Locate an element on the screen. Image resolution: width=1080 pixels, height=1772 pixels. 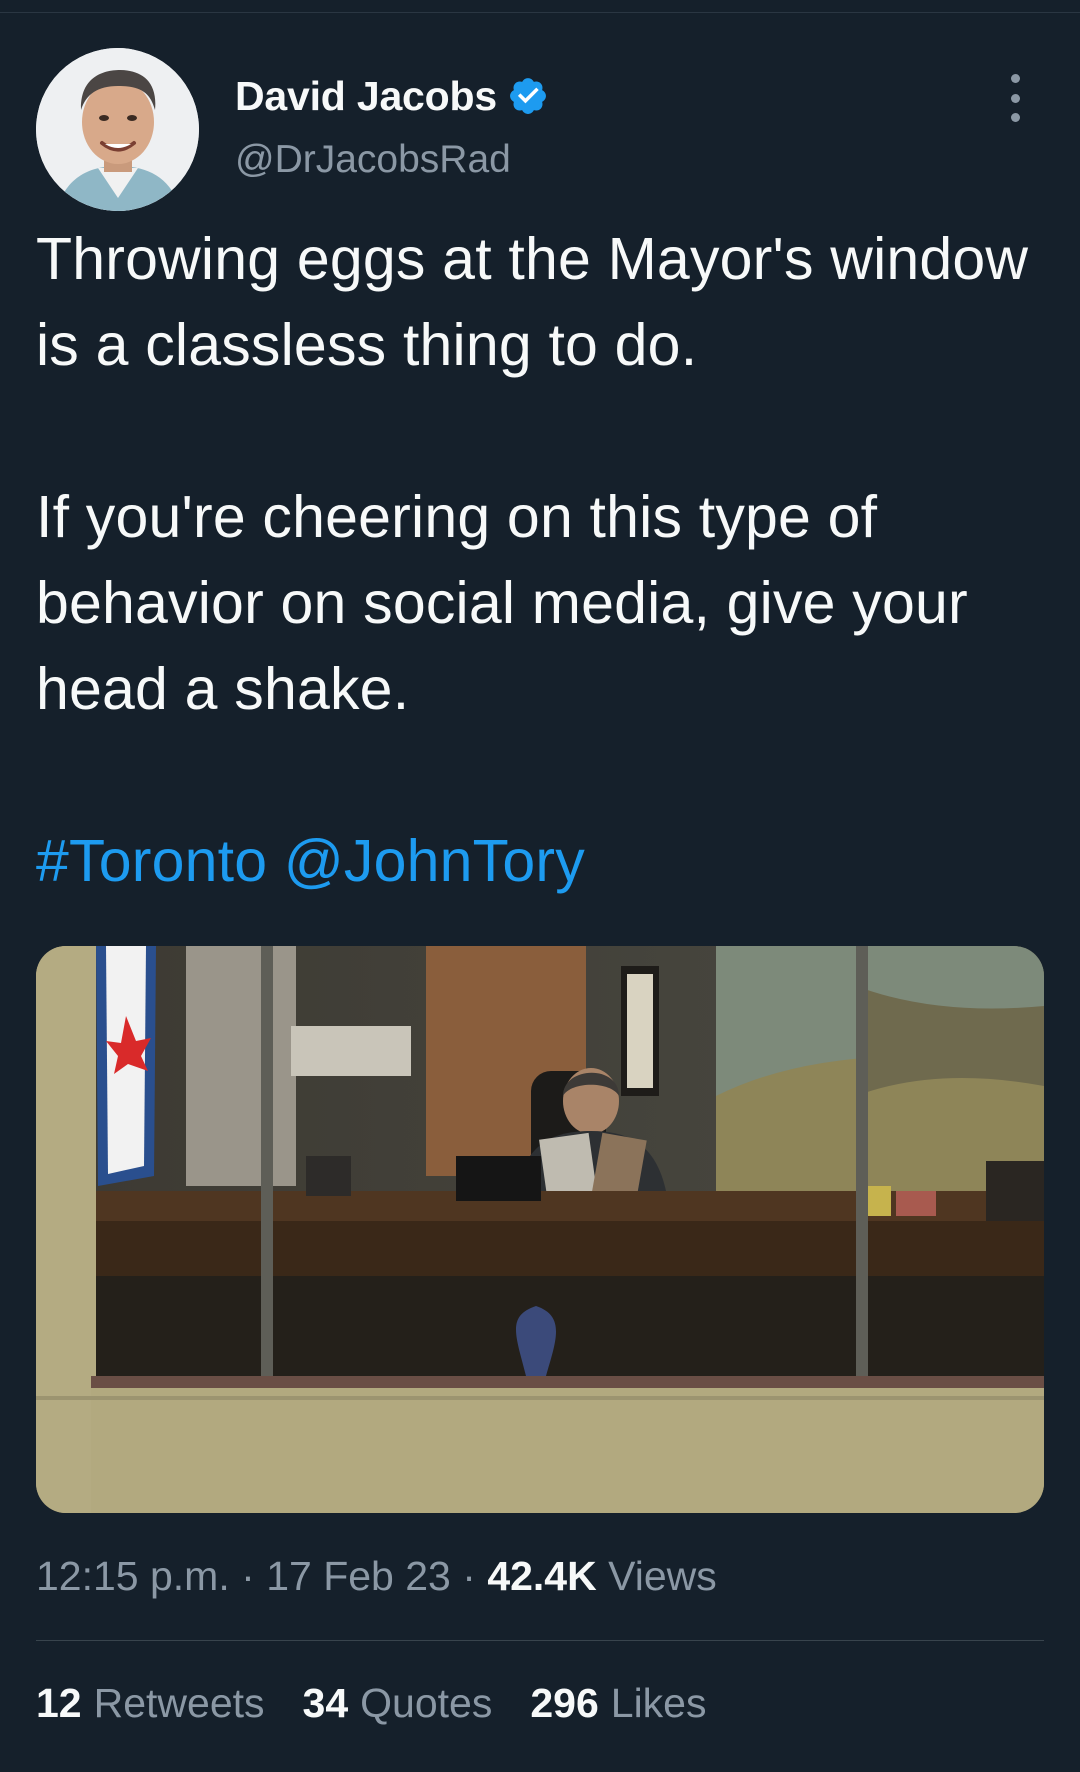
views-count: 42.4K is located at coordinates (542, 1576).